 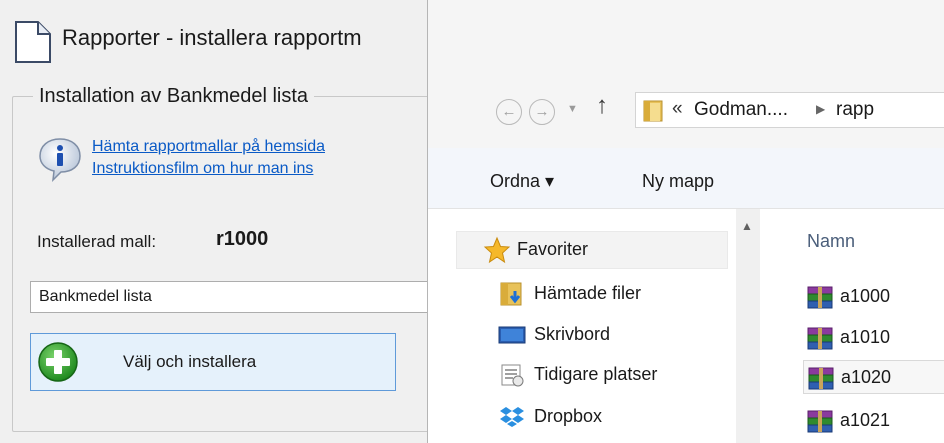 I want to click on address-overflow-chevron: «, so click(x=677, y=109).